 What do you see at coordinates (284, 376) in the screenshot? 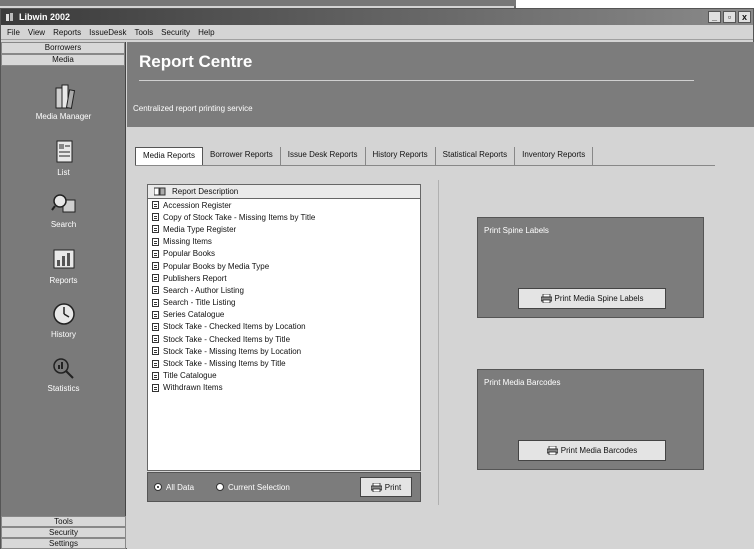
I see `list-item: Title Catalogue` at bounding box center [284, 376].